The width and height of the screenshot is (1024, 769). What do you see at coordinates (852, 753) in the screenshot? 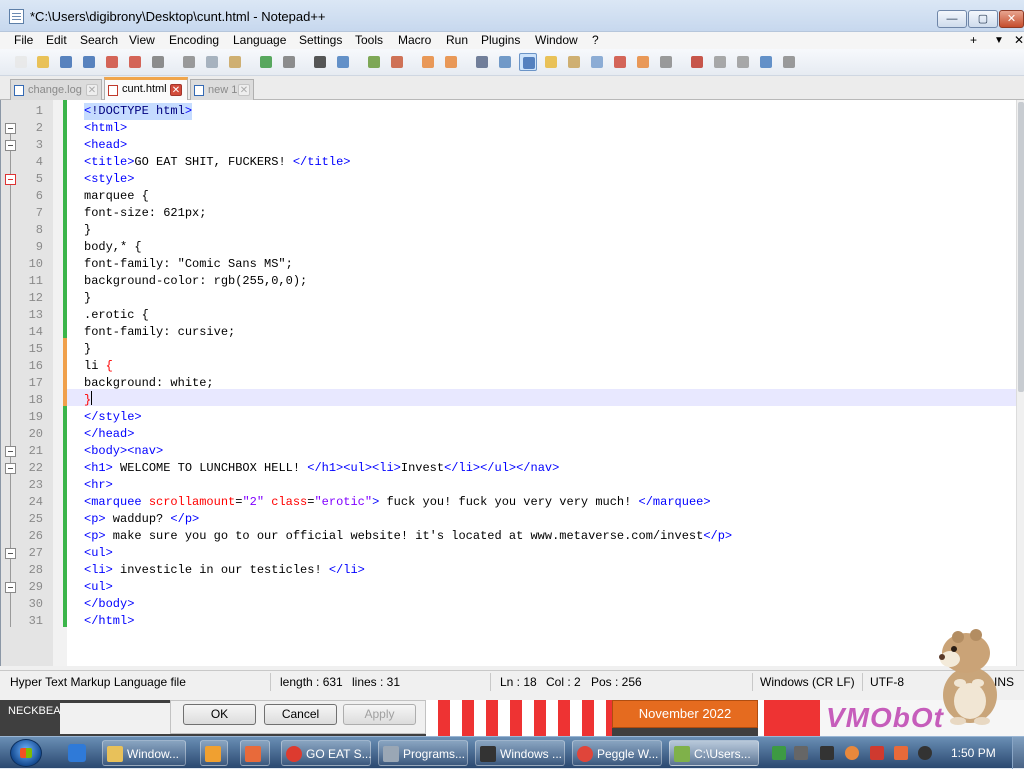
I see `tray-search-icon` at bounding box center [852, 753].